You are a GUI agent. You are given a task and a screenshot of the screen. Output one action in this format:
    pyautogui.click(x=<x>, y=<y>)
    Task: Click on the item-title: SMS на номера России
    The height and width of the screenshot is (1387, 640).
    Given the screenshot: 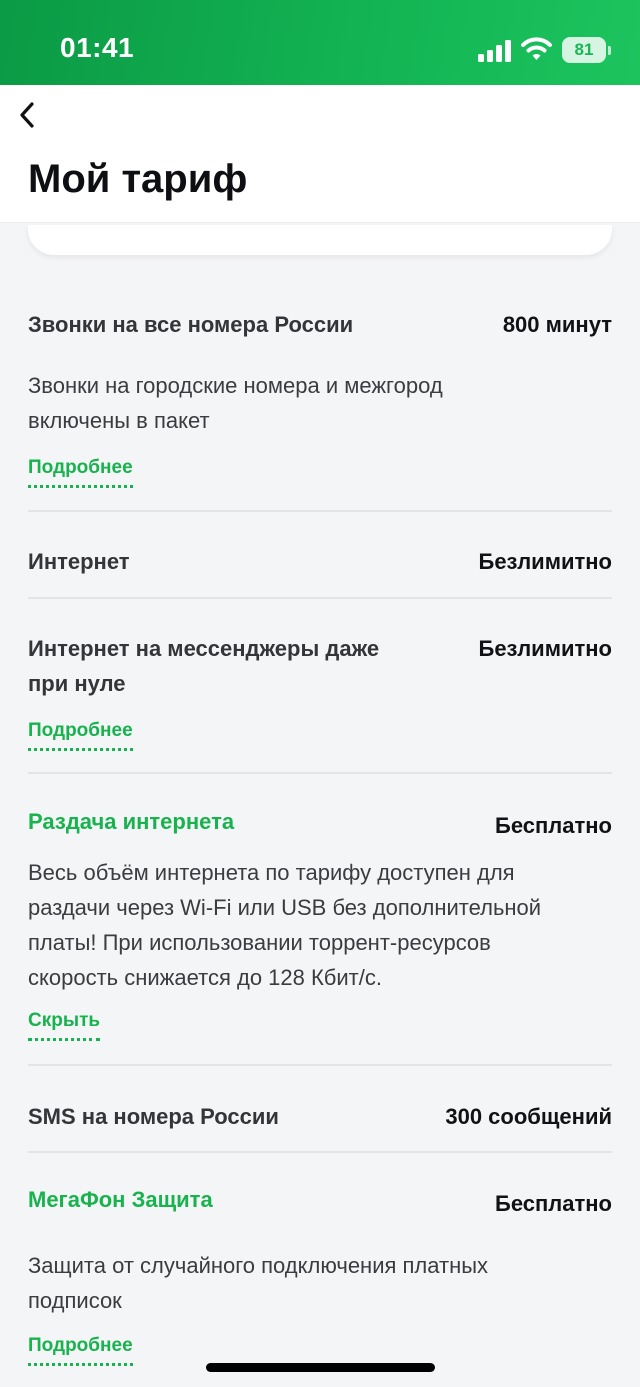 What is the action you would take?
    pyautogui.click(x=153, y=1116)
    